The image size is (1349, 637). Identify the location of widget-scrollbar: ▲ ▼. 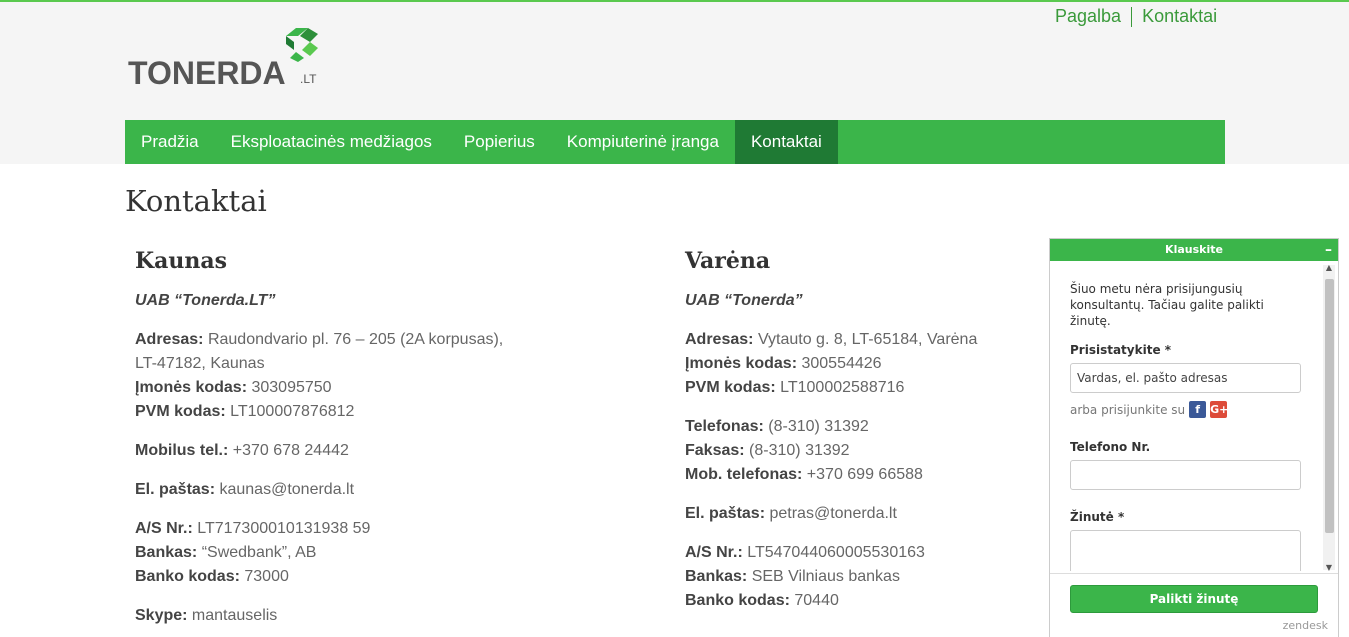
(1329, 417).